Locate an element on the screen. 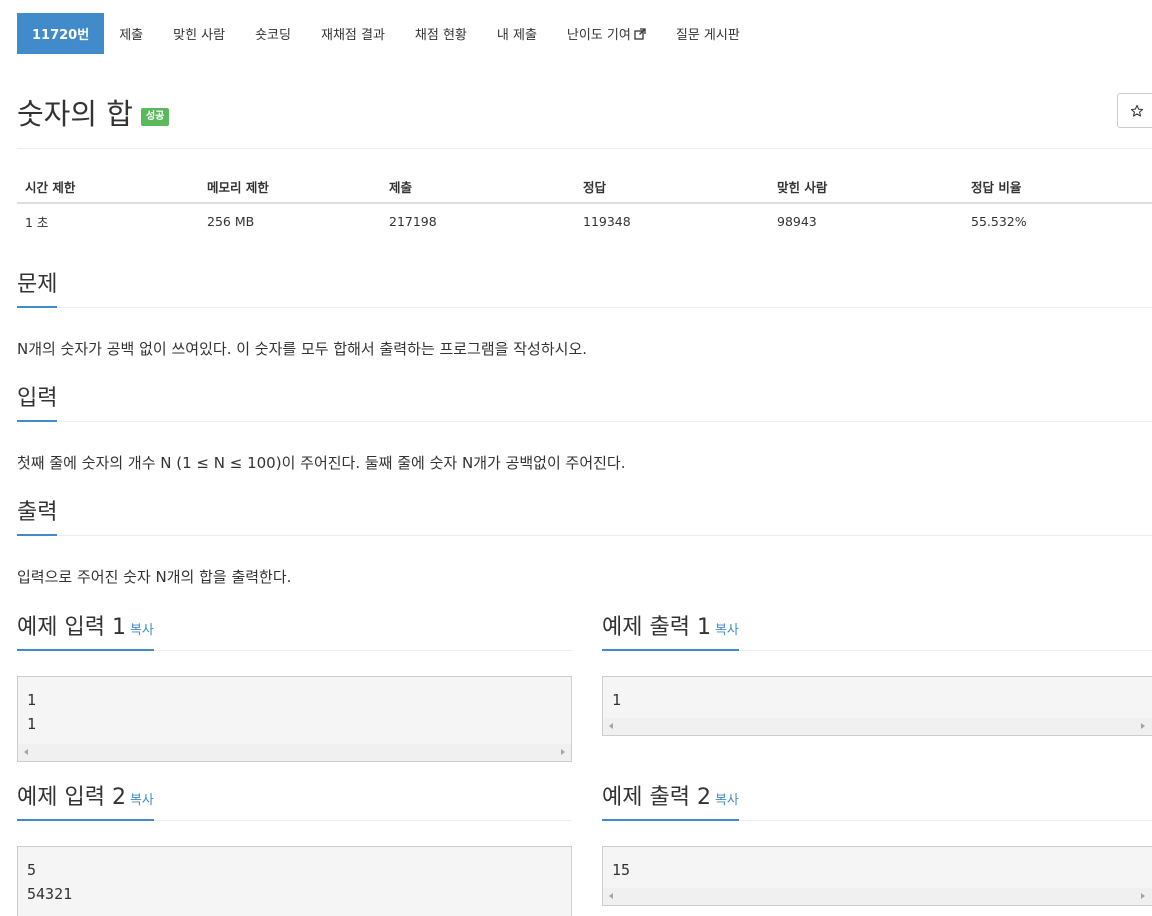  sample-output-2-text: 15 is located at coordinates (621, 870).